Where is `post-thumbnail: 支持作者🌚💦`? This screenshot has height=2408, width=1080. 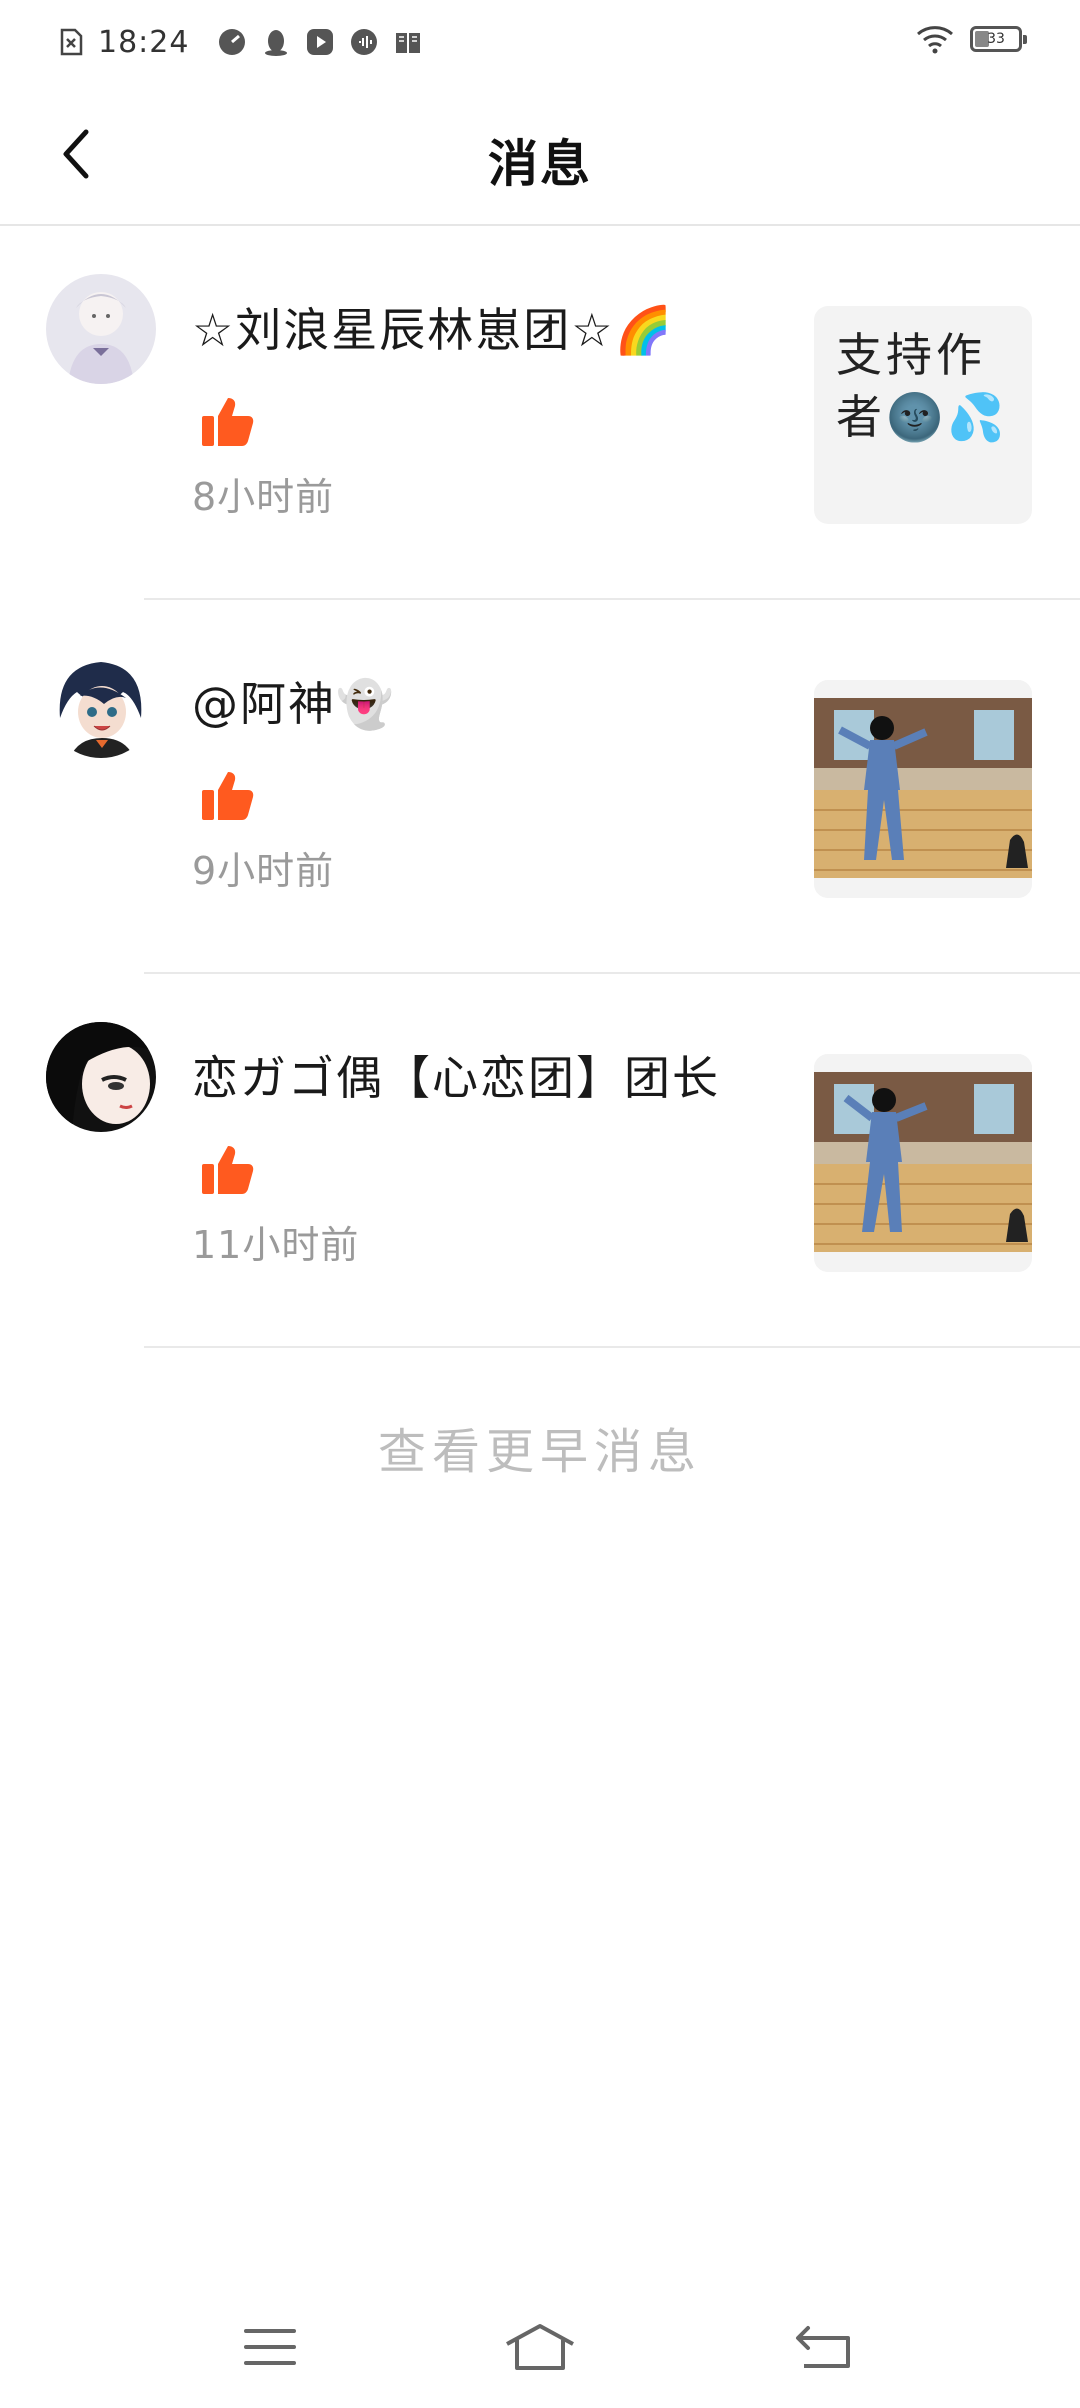
post-thumbnail: 支持作者🌚💦 is located at coordinates (923, 415).